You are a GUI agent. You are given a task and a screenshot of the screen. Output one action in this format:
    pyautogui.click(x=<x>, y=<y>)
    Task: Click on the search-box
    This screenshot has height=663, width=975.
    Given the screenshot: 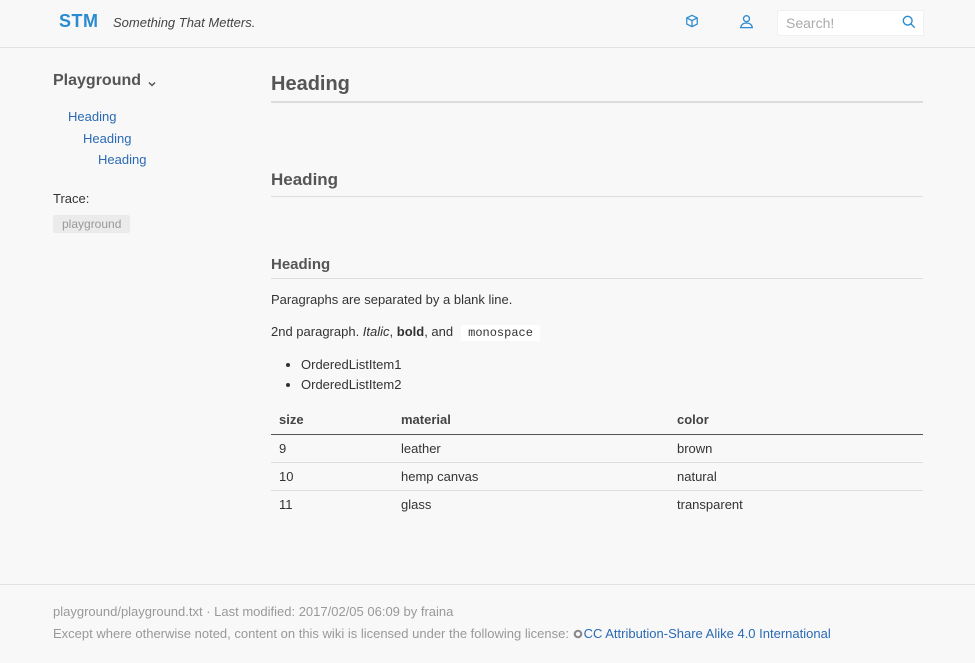 What is the action you would take?
    pyautogui.click(x=850, y=23)
    